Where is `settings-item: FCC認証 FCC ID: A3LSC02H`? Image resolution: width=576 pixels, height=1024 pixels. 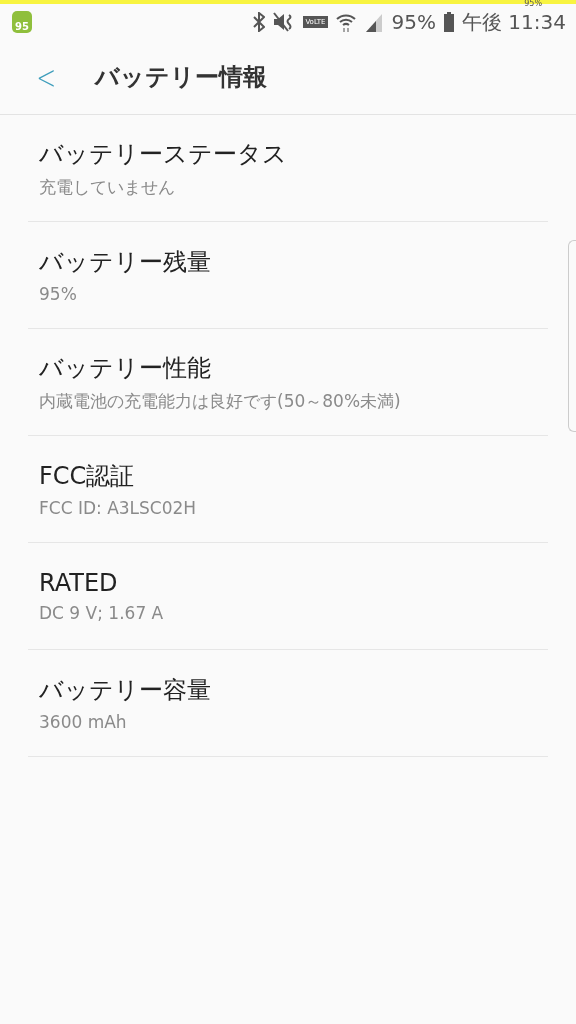
settings-item: FCC認証 FCC ID: A3LSC02H is located at coordinates (288, 489).